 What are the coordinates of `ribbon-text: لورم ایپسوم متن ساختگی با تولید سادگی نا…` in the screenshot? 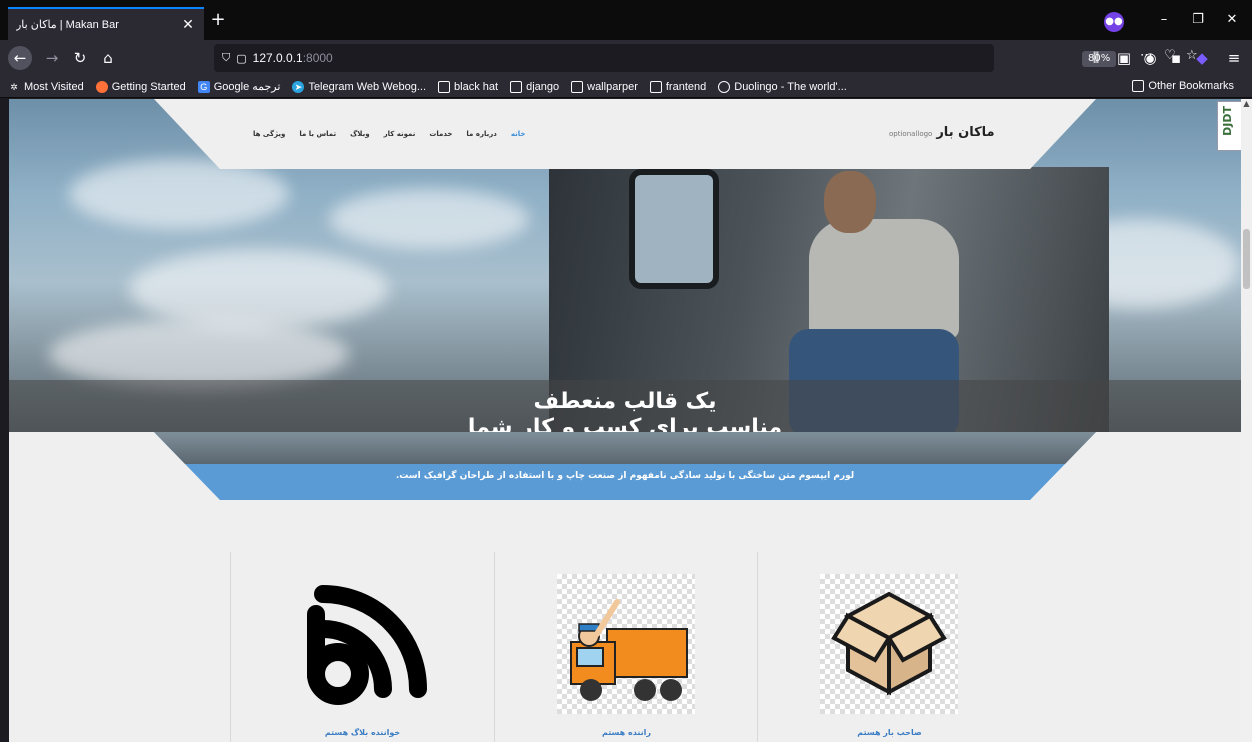 It's located at (625, 476).